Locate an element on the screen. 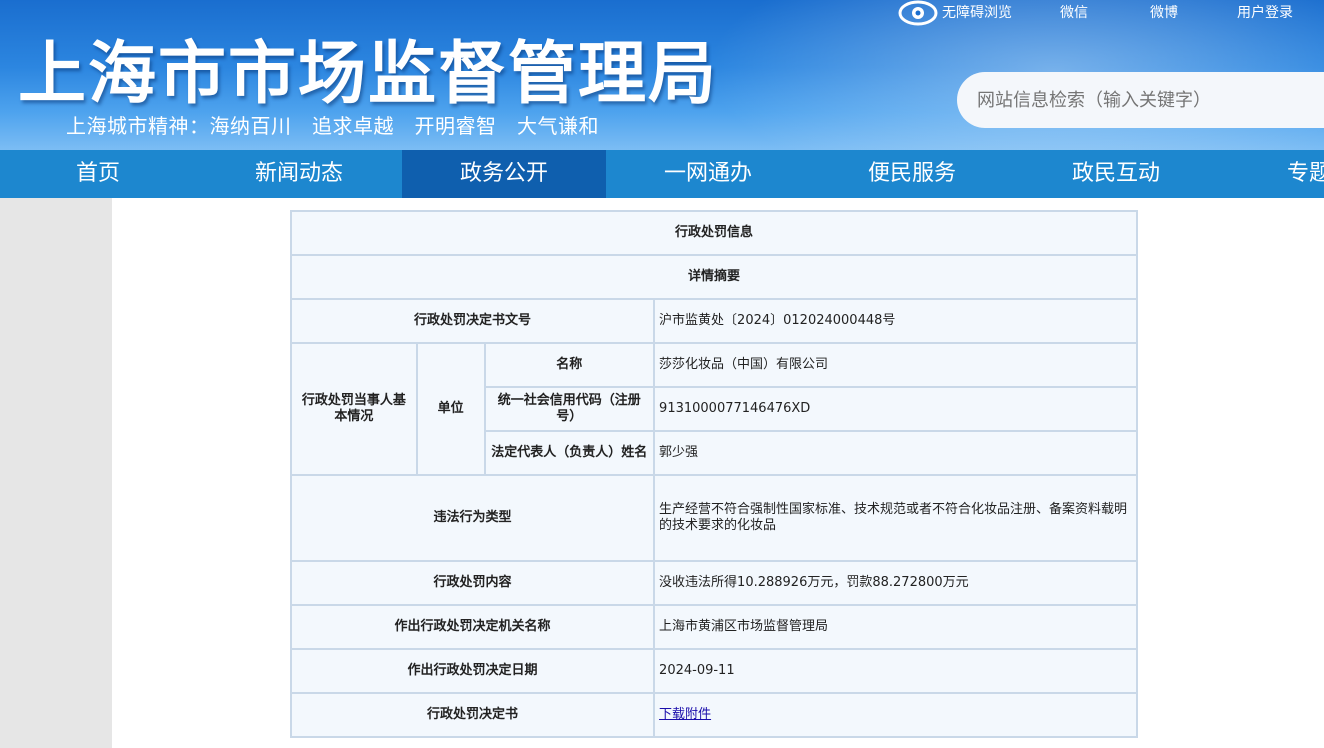  nav-news: 新闻动态 is located at coordinates (299, 174).